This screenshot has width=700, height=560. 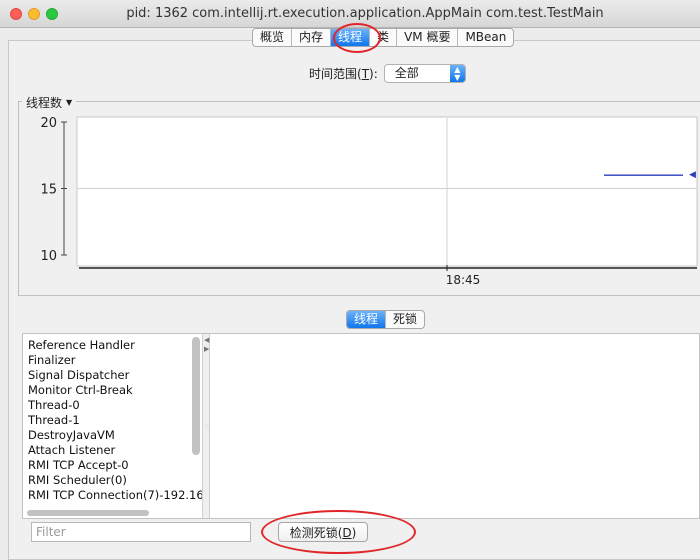 What do you see at coordinates (113, 420) in the screenshot?
I see `thread-list-item: Thread-1` at bounding box center [113, 420].